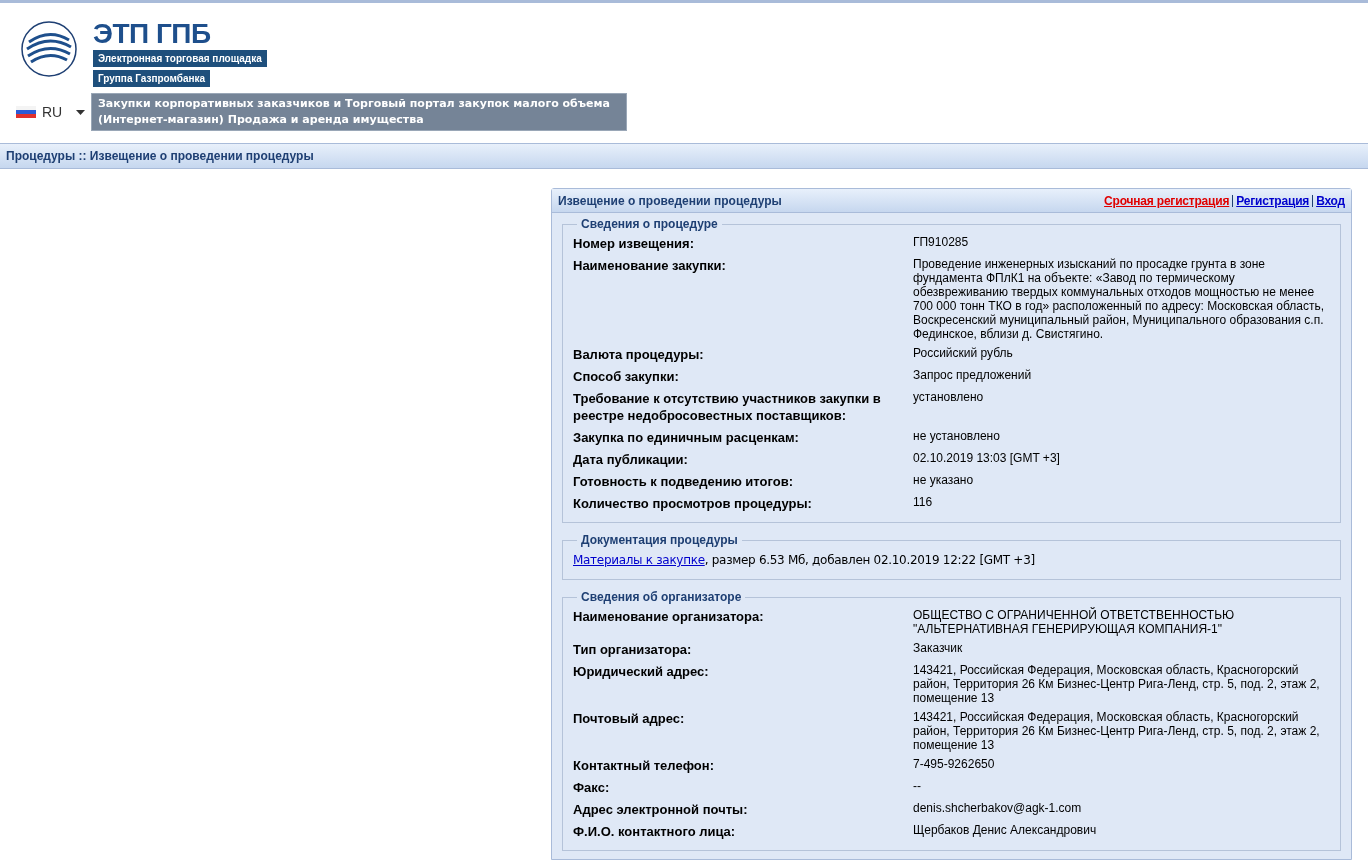  What do you see at coordinates (152, 34) in the screenshot?
I see `logo-title: ЭТП ГПБ` at bounding box center [152, 34].